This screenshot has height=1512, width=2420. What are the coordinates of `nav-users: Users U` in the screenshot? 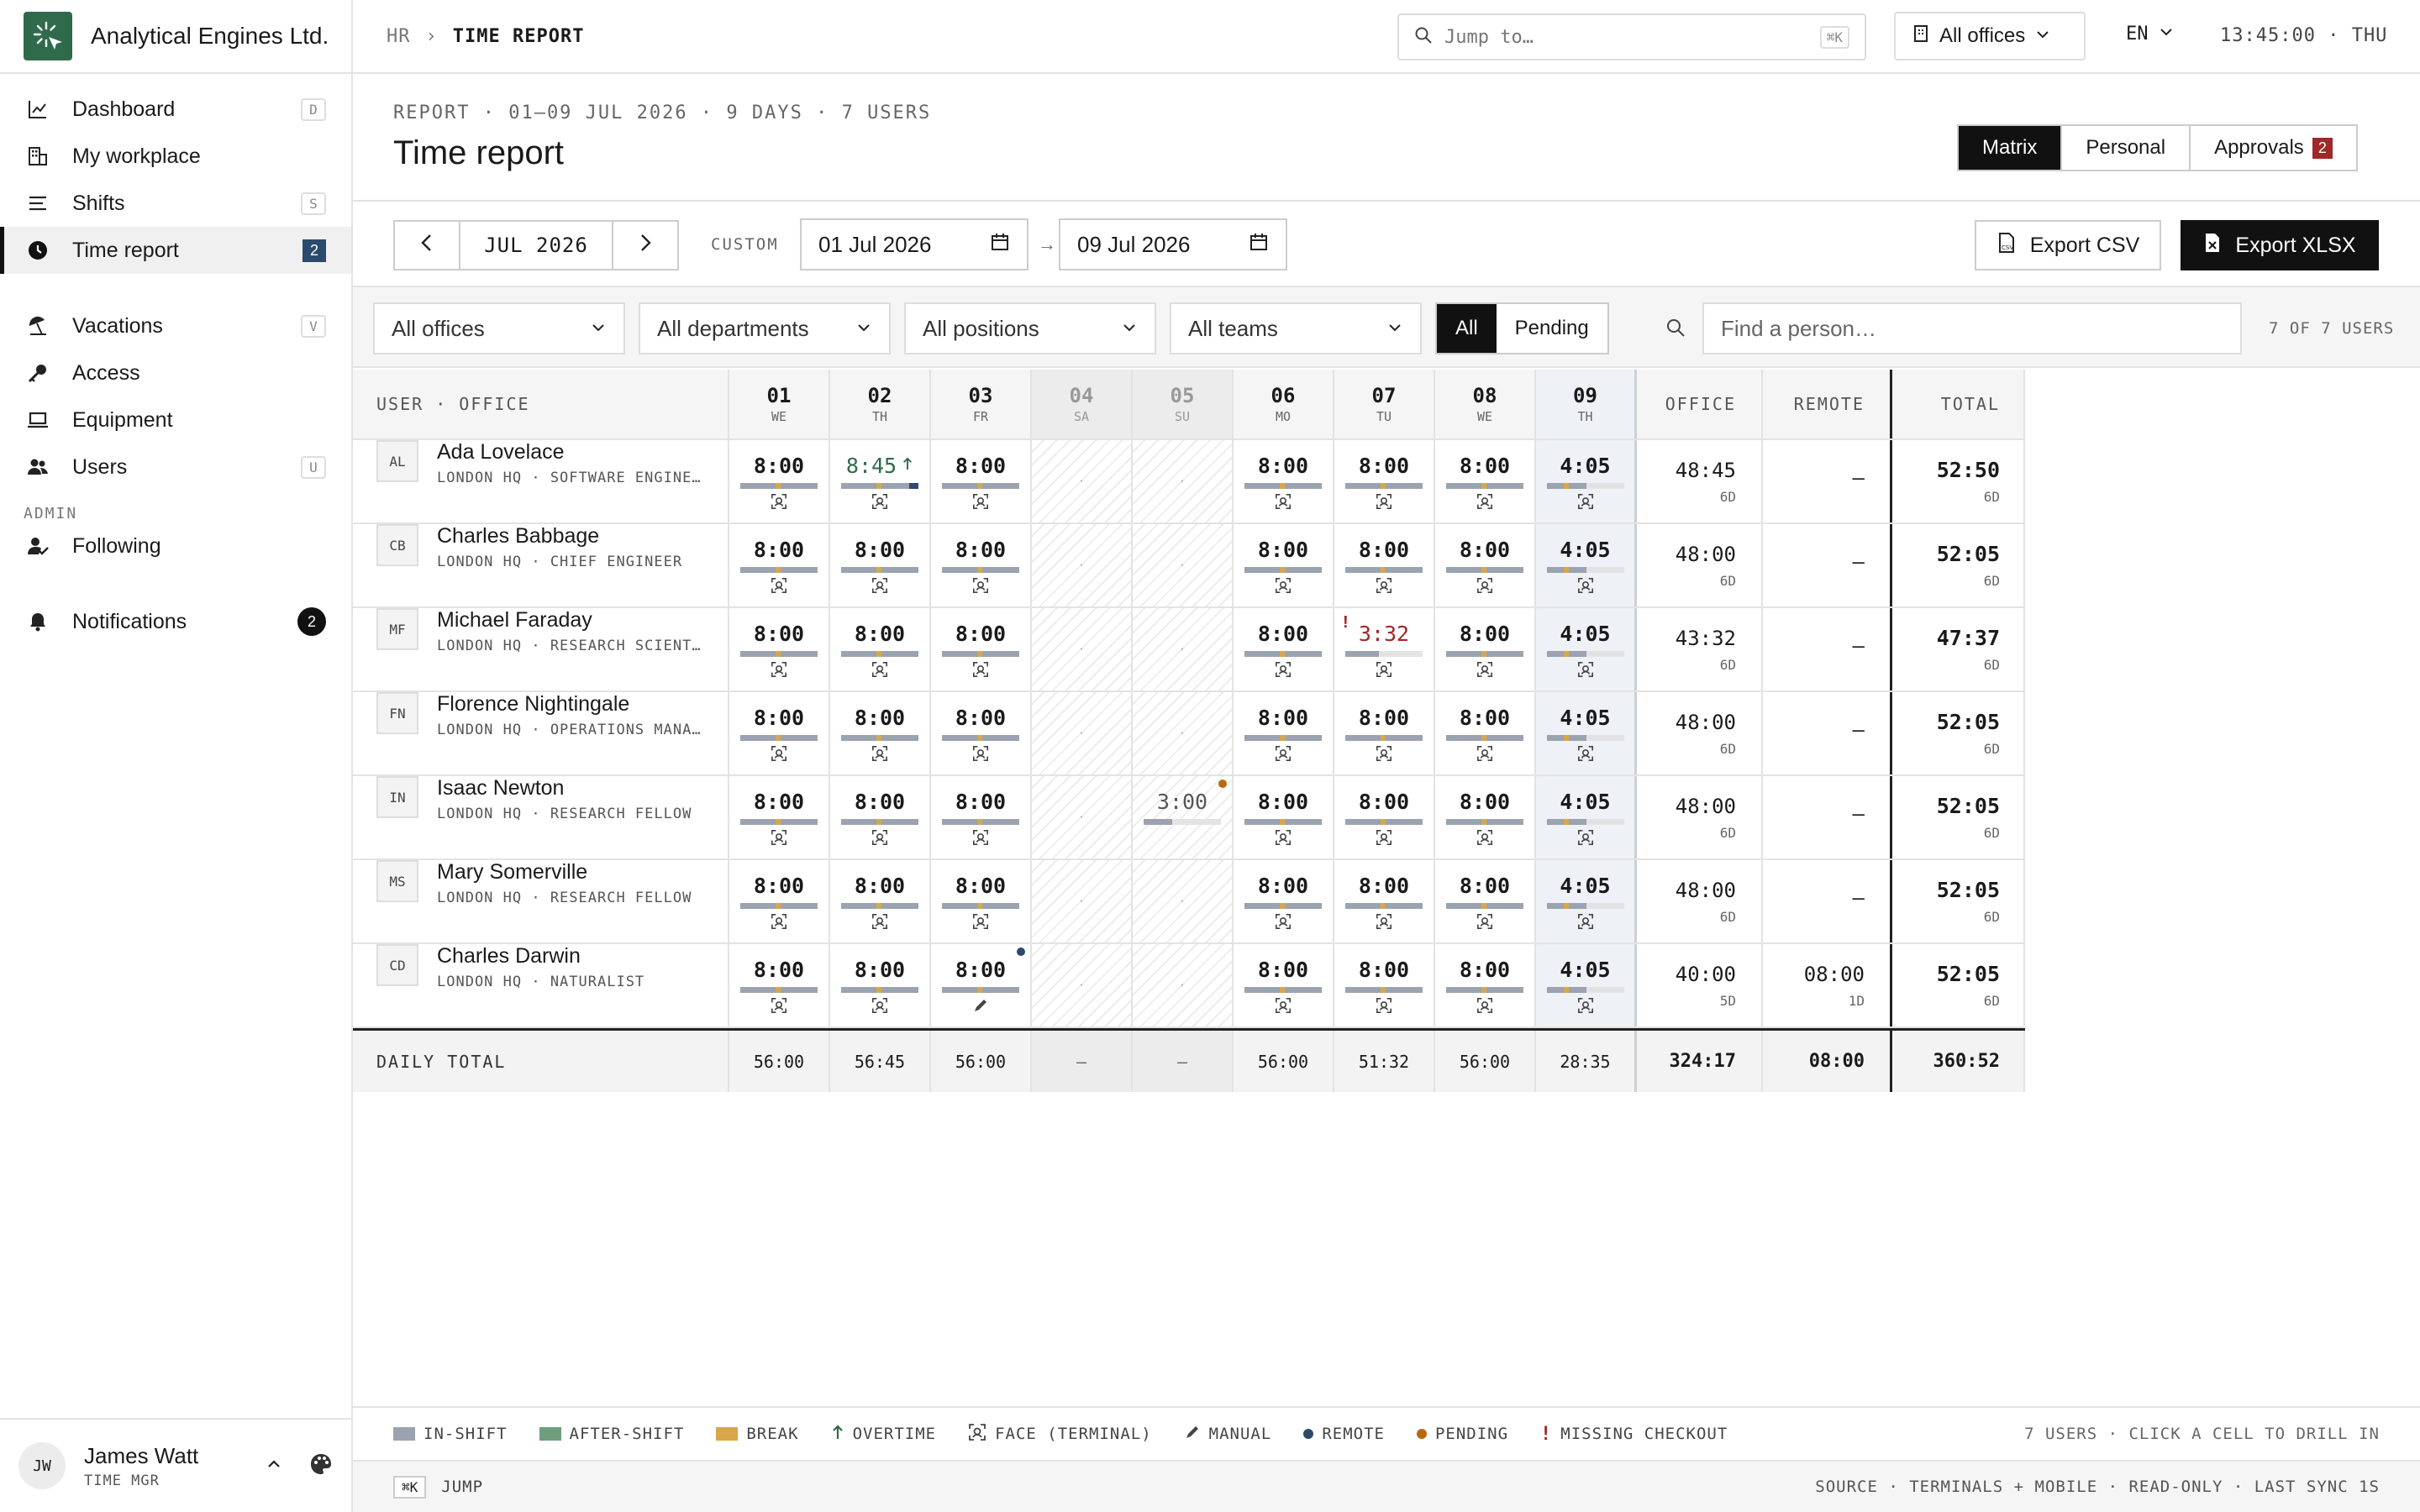 It's located at (176, 467).